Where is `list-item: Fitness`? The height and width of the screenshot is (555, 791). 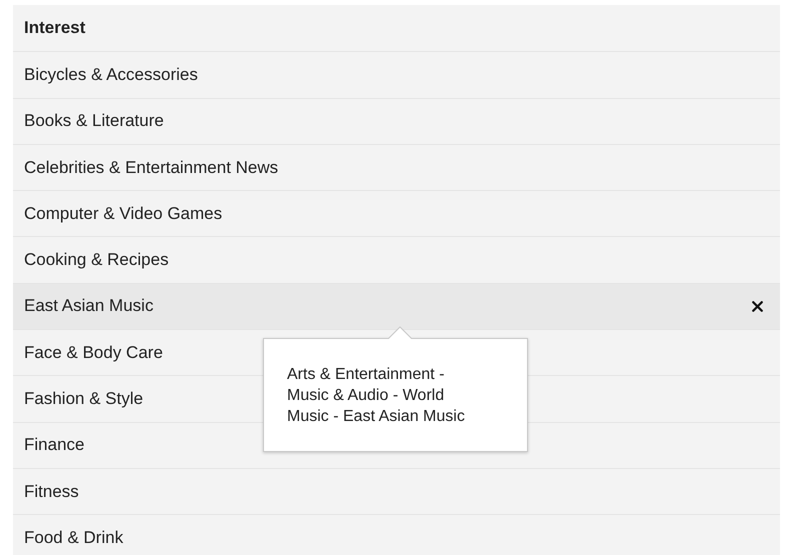 list-item: Fitness is located at coordinates (396, 491).